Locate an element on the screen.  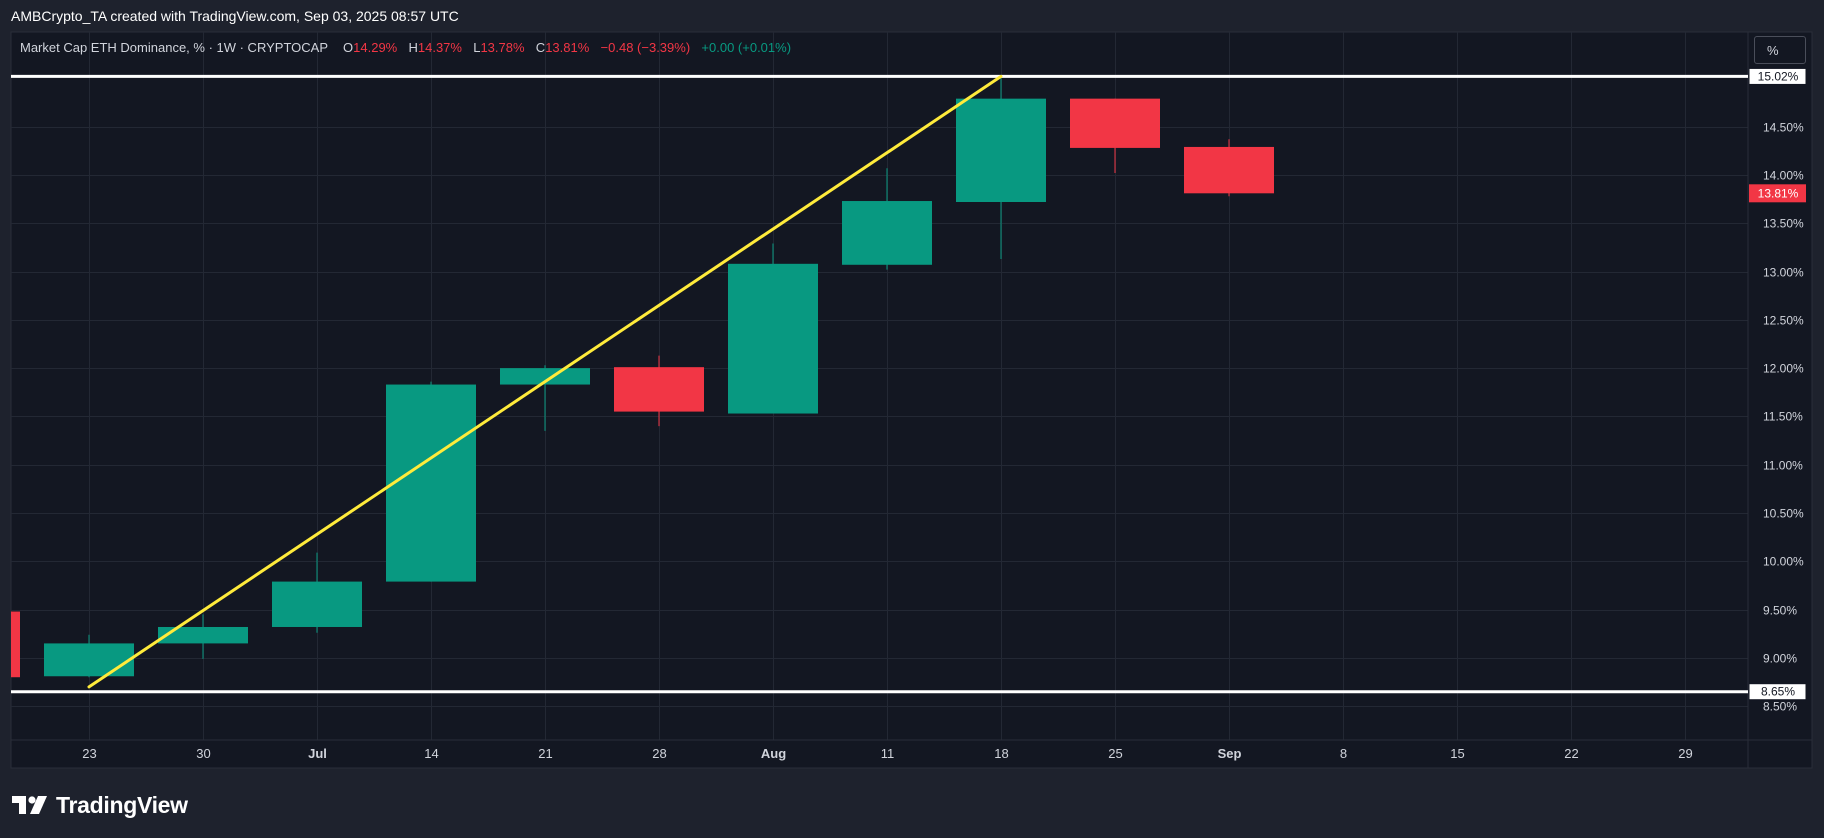
y-tick-label: 10.00% is located at coordinates (1783, 562).